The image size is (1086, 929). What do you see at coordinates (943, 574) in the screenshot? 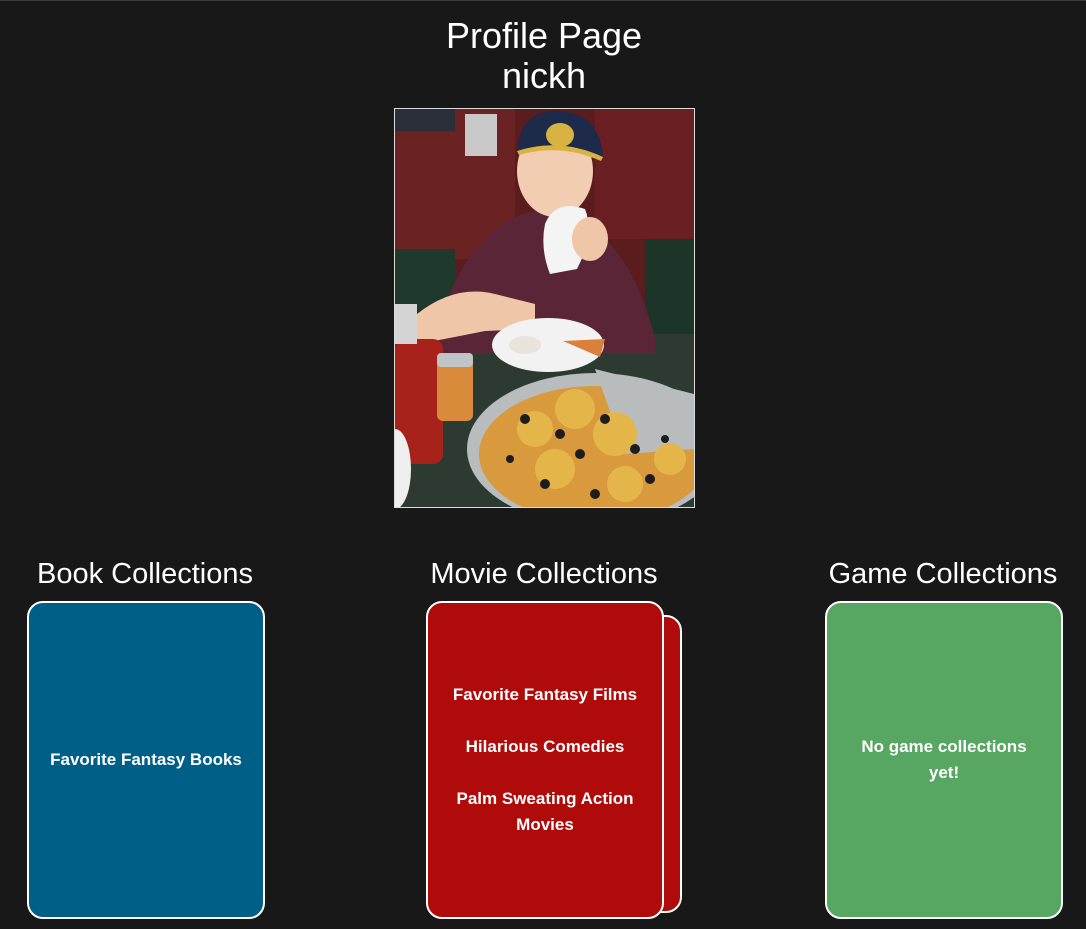
I see `game-collections-heading: Game Collections` at bounding box center [943, 574].